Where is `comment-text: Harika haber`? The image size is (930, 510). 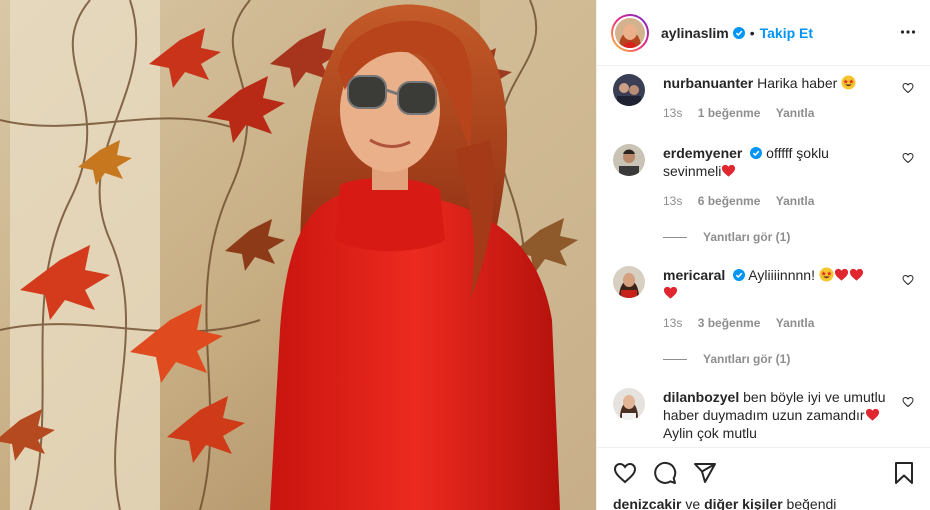
comment-text: Harika haber is located at coordinates (797, 83).